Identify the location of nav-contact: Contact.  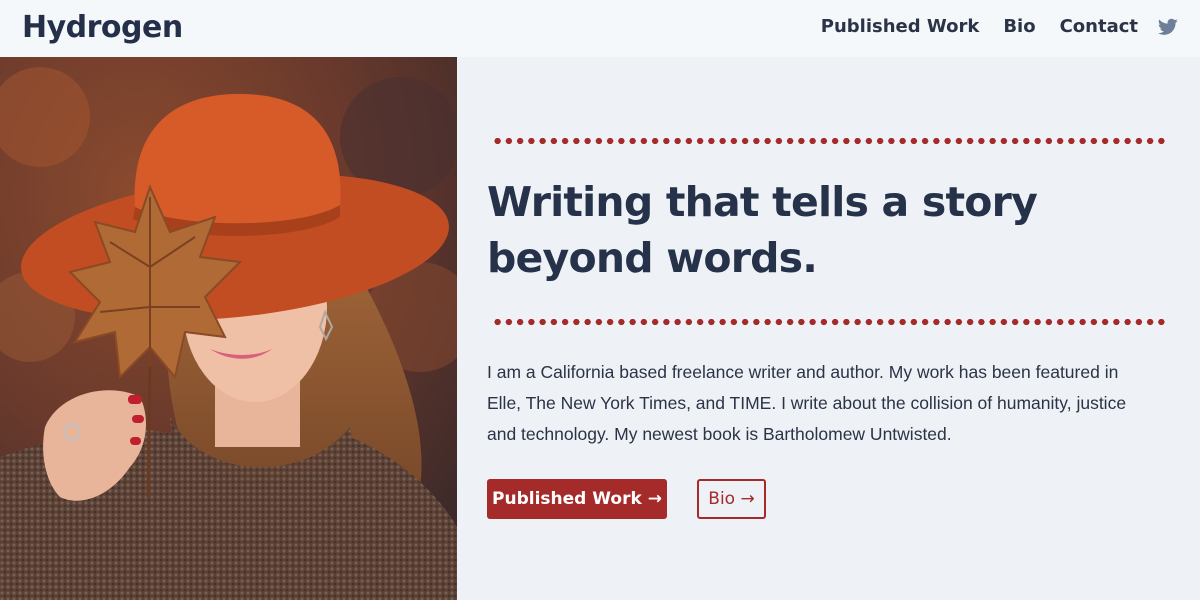
(1099, 26).